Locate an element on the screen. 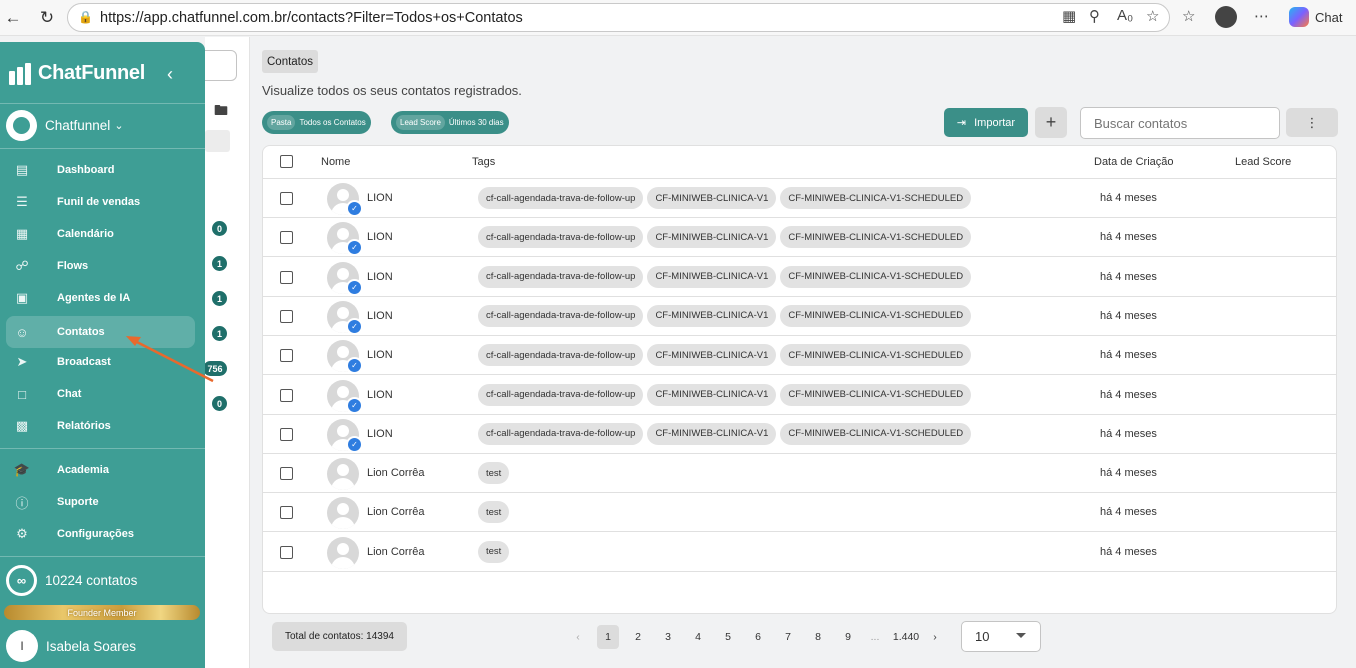  page-button: 6 is located at coordinates (758, 637).